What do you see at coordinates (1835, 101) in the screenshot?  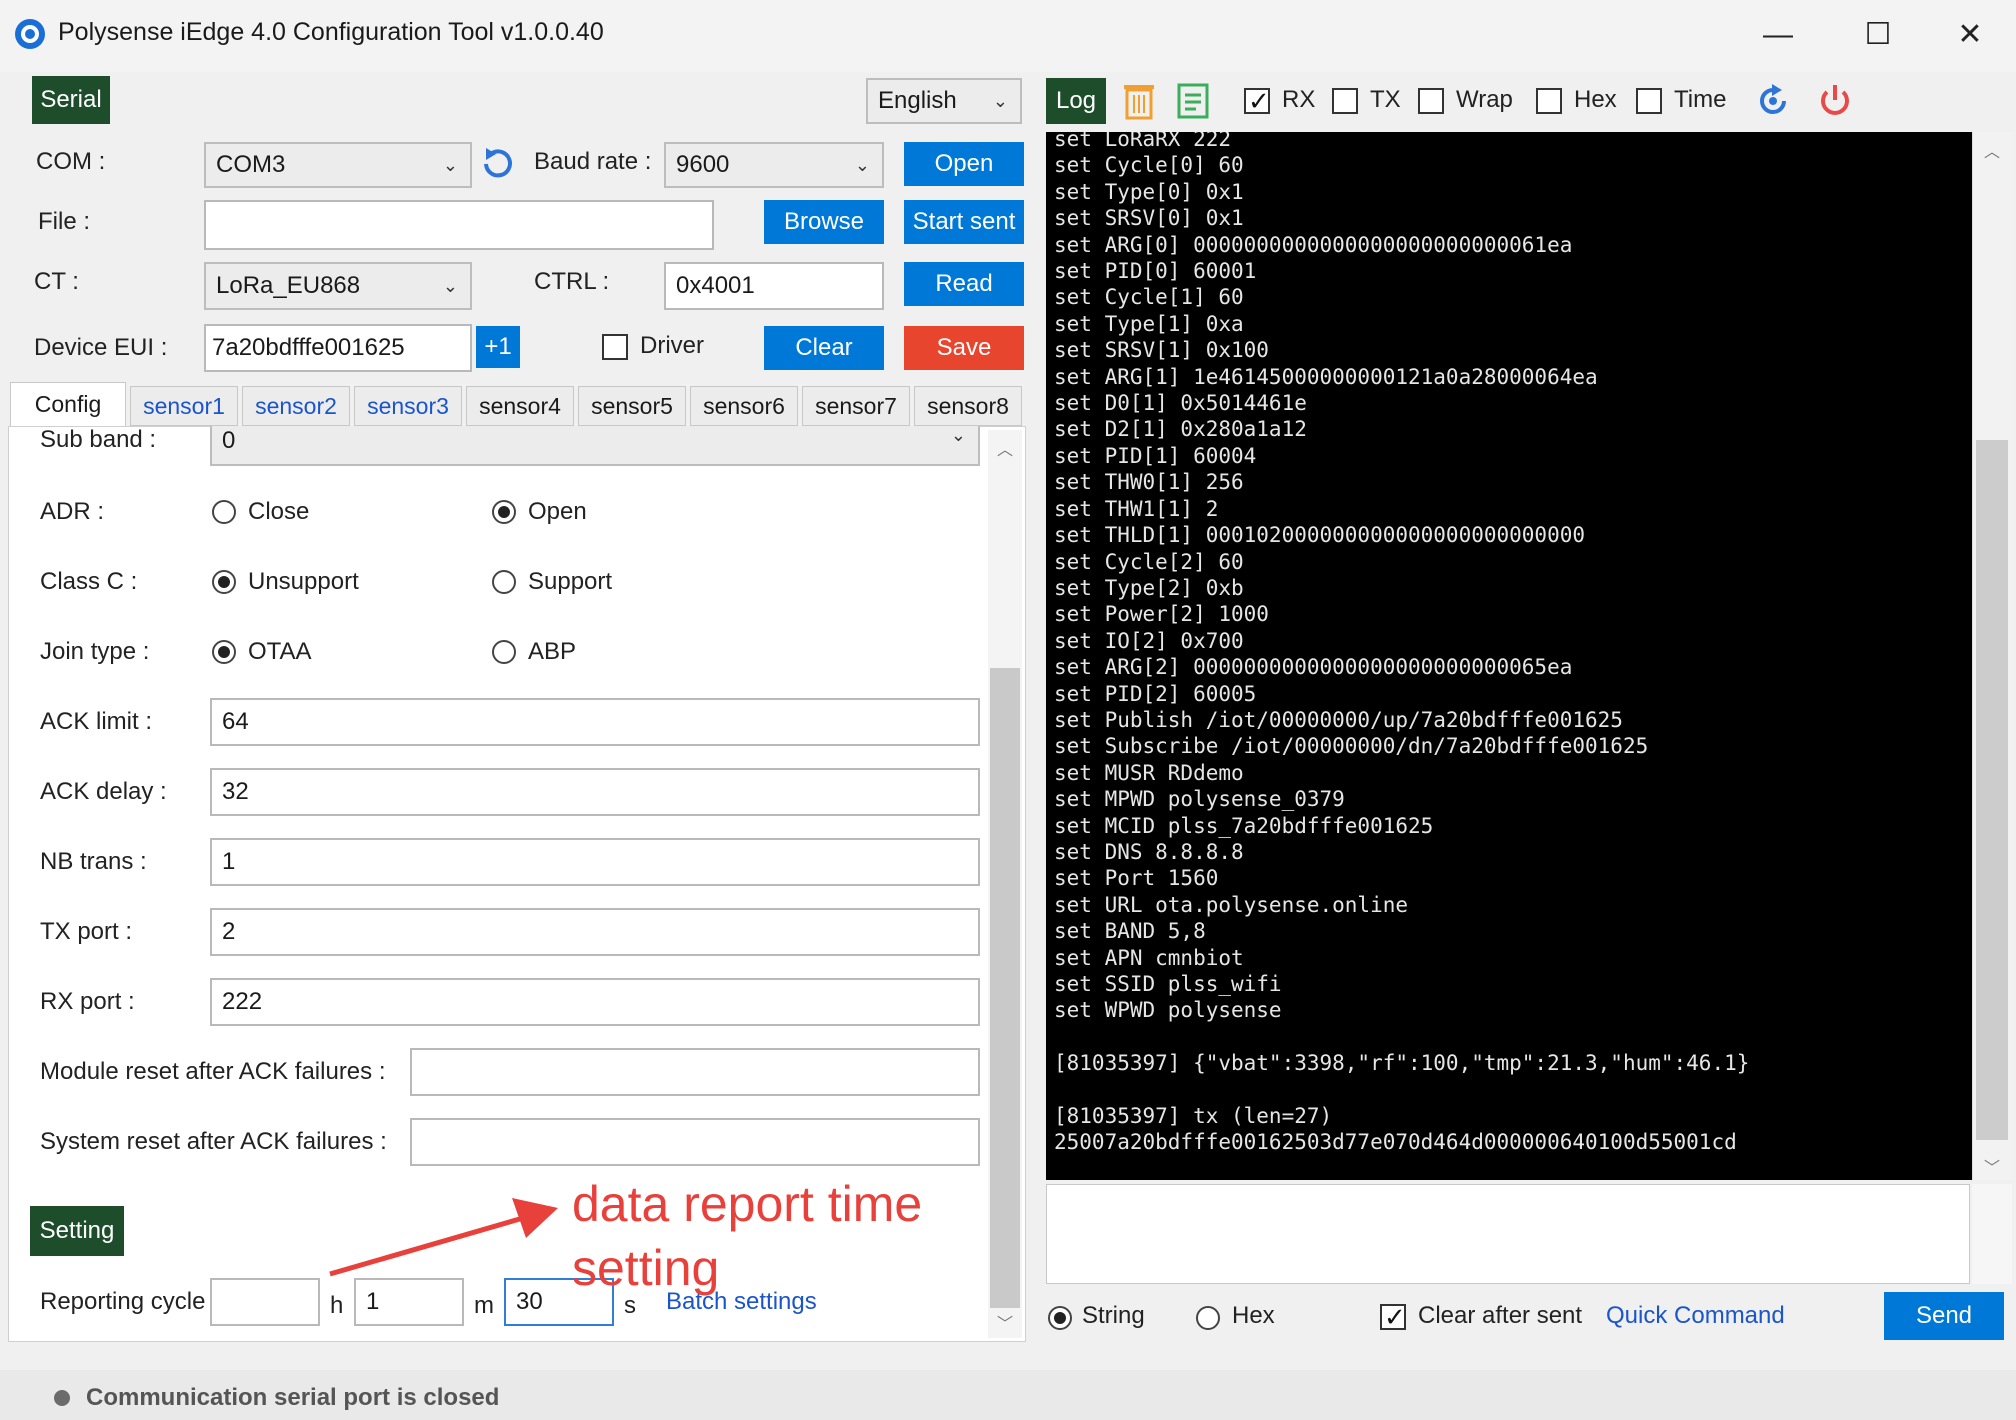 I see `power-icon` at bounding box center [1835, 101].